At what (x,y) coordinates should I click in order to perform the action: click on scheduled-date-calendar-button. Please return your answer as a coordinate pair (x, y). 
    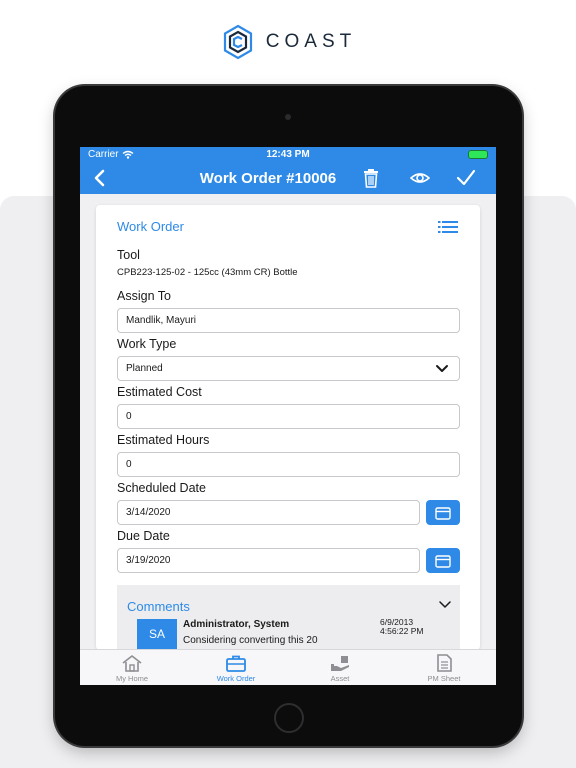
    Looking at the image, I should click on (443, 512).